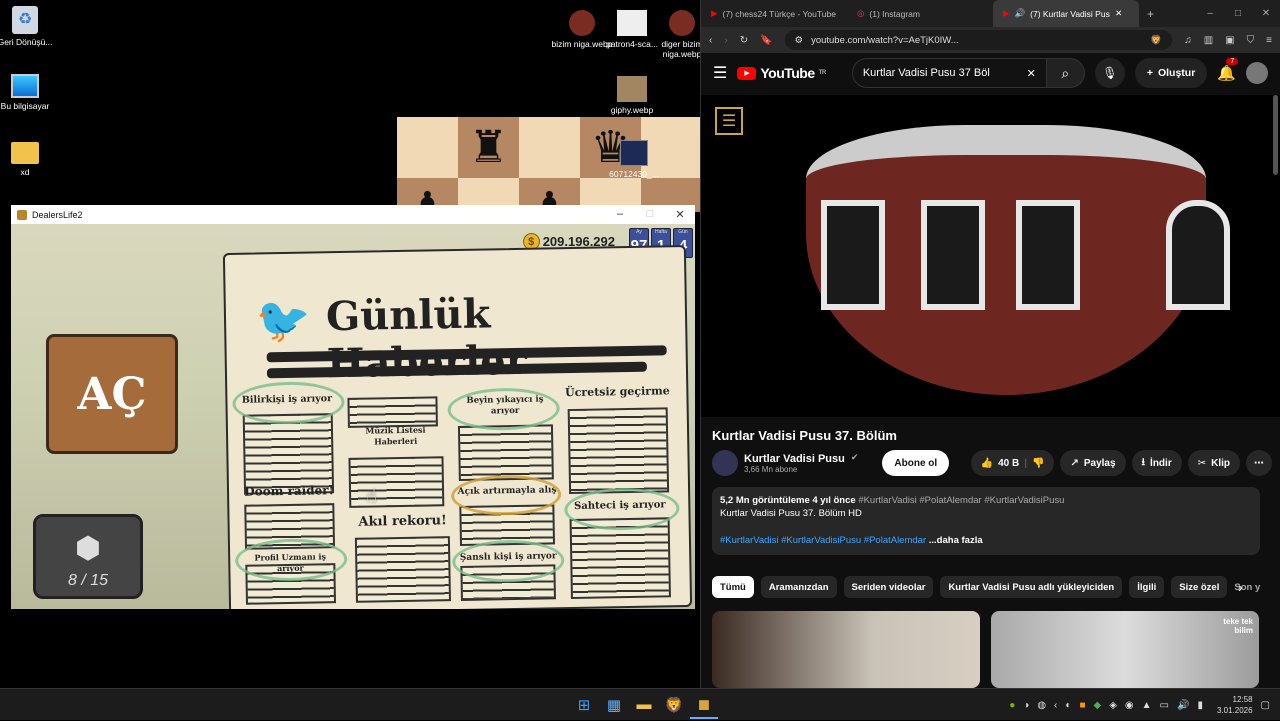  I want to click on notification-center-icon: ▢, so click(1265, 705).